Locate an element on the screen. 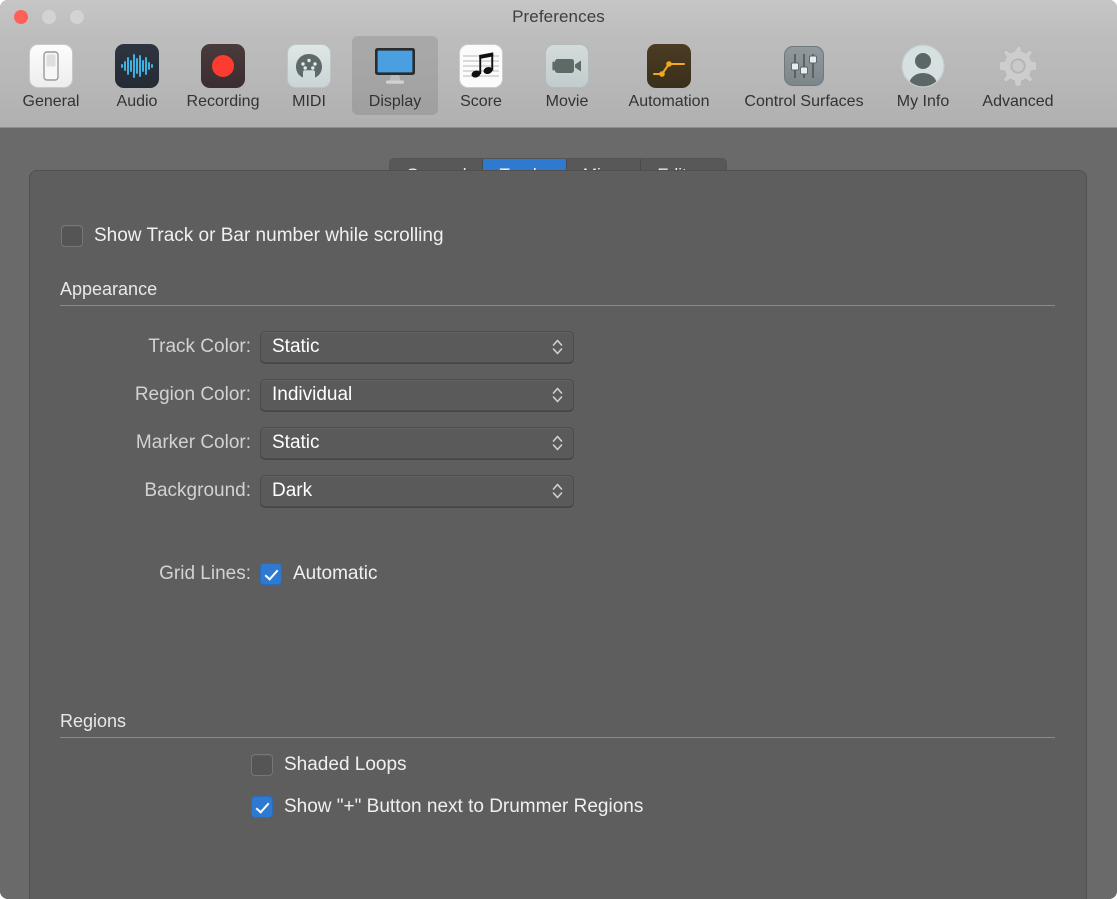 Image resolution: width=1117 pixels, height=899 pixels. track-color-row: Track Color: Static is located at coordinates (302, 347).